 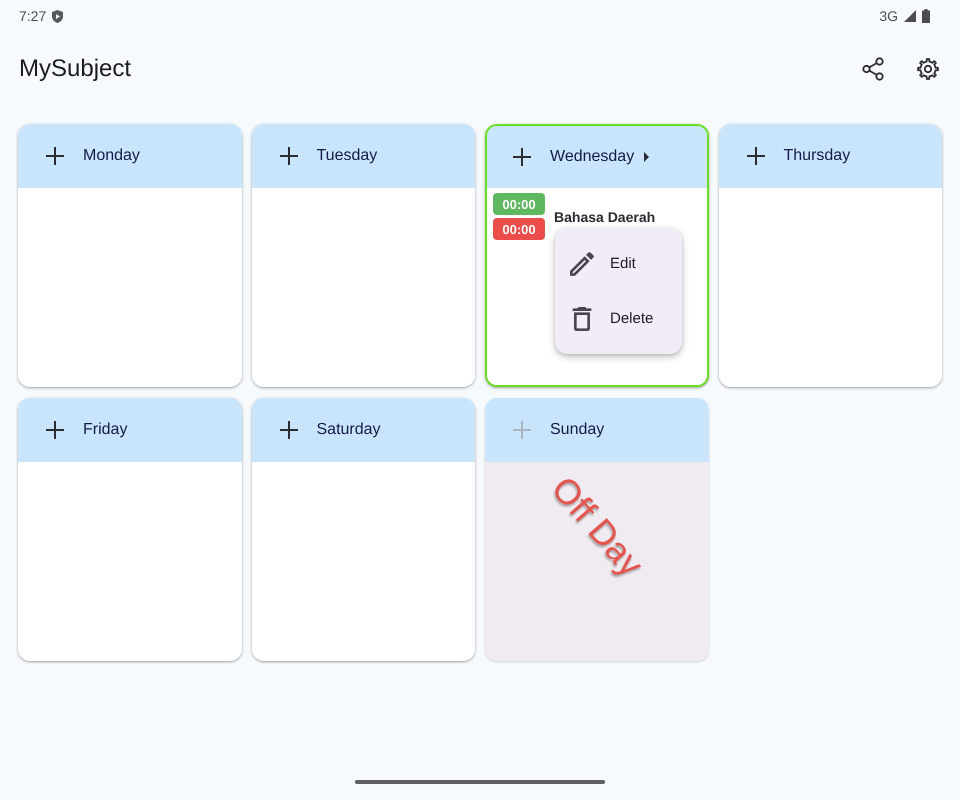 I want to click on day-name: Wednesday, so click(x=592, y=157).